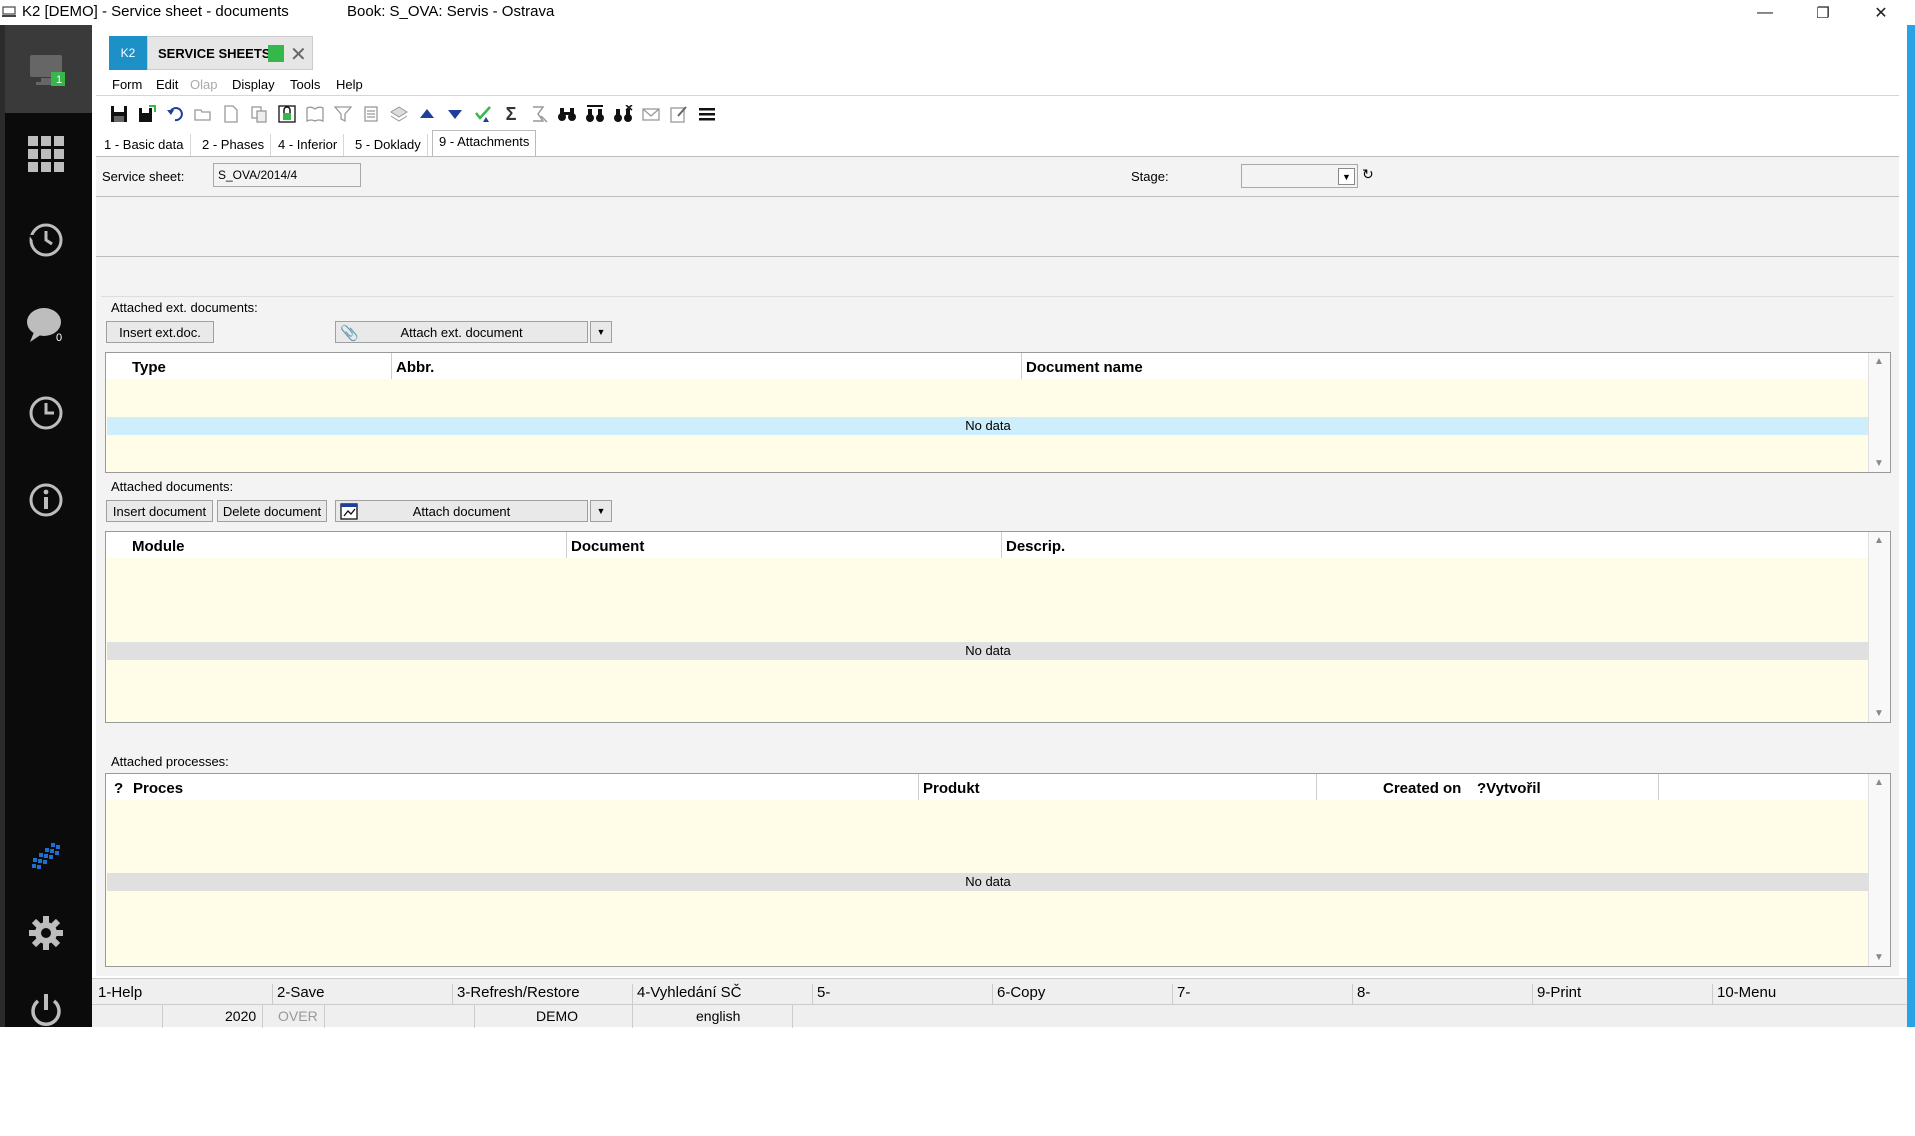 The width and height of the screenshot is (1915, 1136). I want to click on delete-document-button: Delete document, so click(272, 511).